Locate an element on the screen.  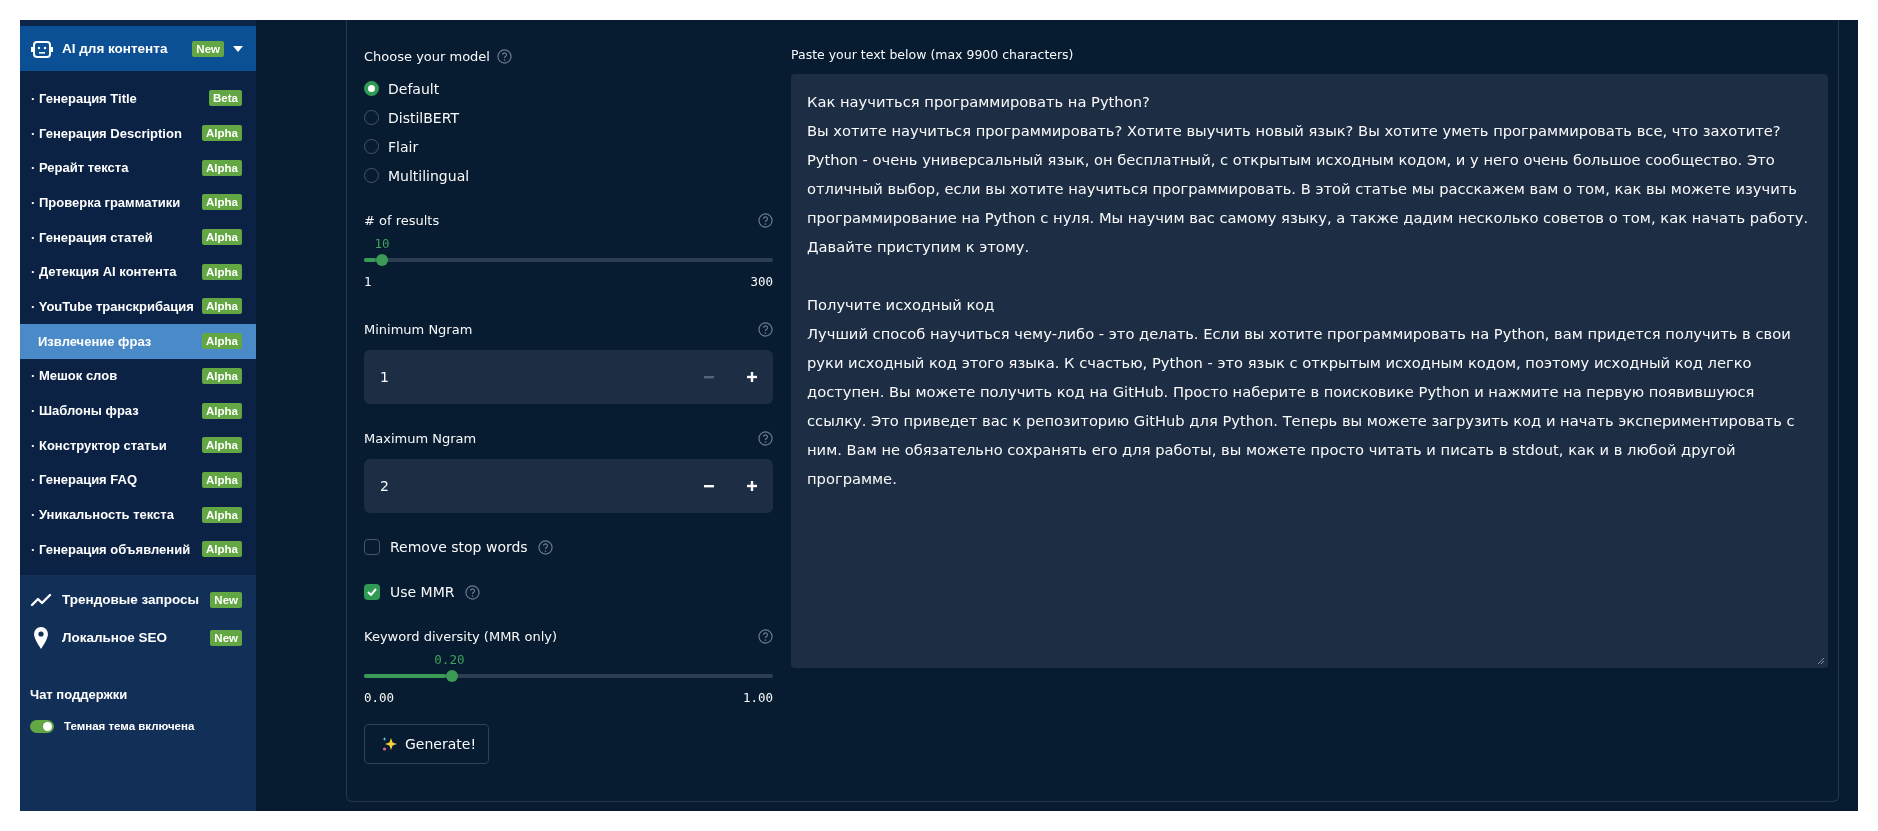
option-label: Flair is located at coordinates (403, 146).